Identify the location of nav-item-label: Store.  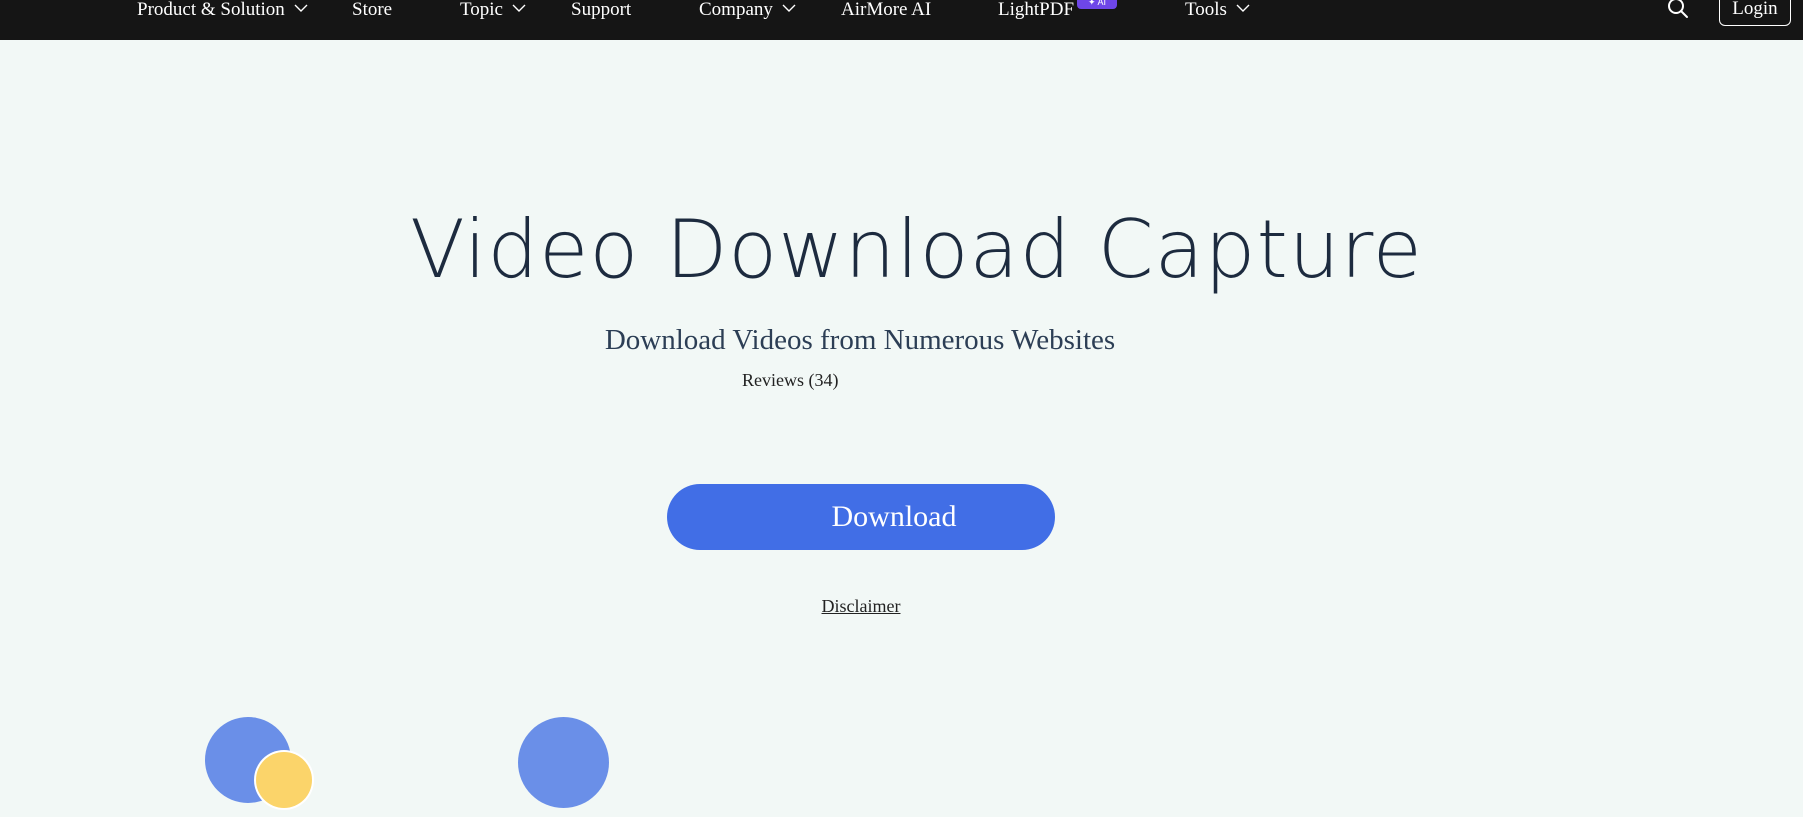
(372, 10).